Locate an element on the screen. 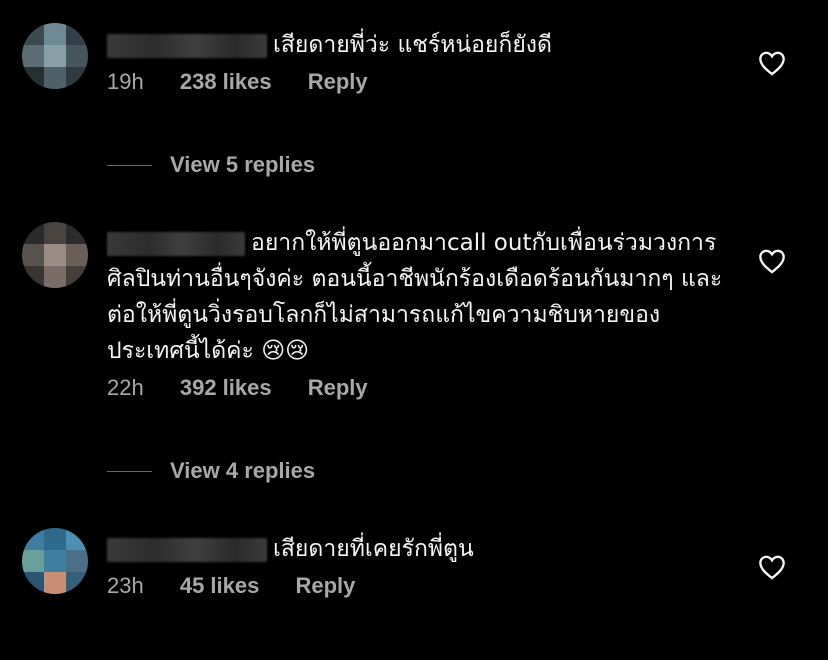  likes-count: 238 likes is located at coordinates (226, 81).